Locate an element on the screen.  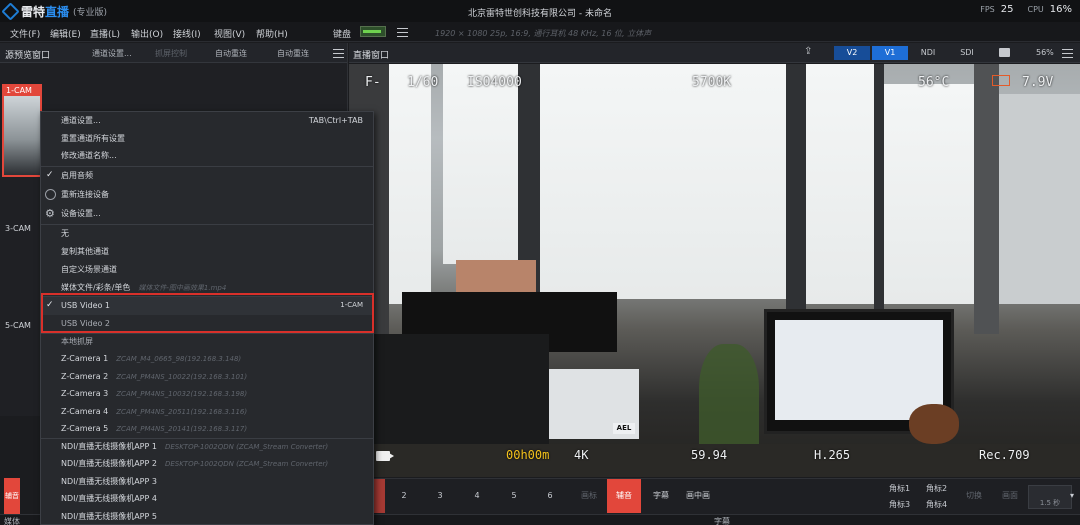
corner-3-button: 角标3 is located at coordinates (899, 504).